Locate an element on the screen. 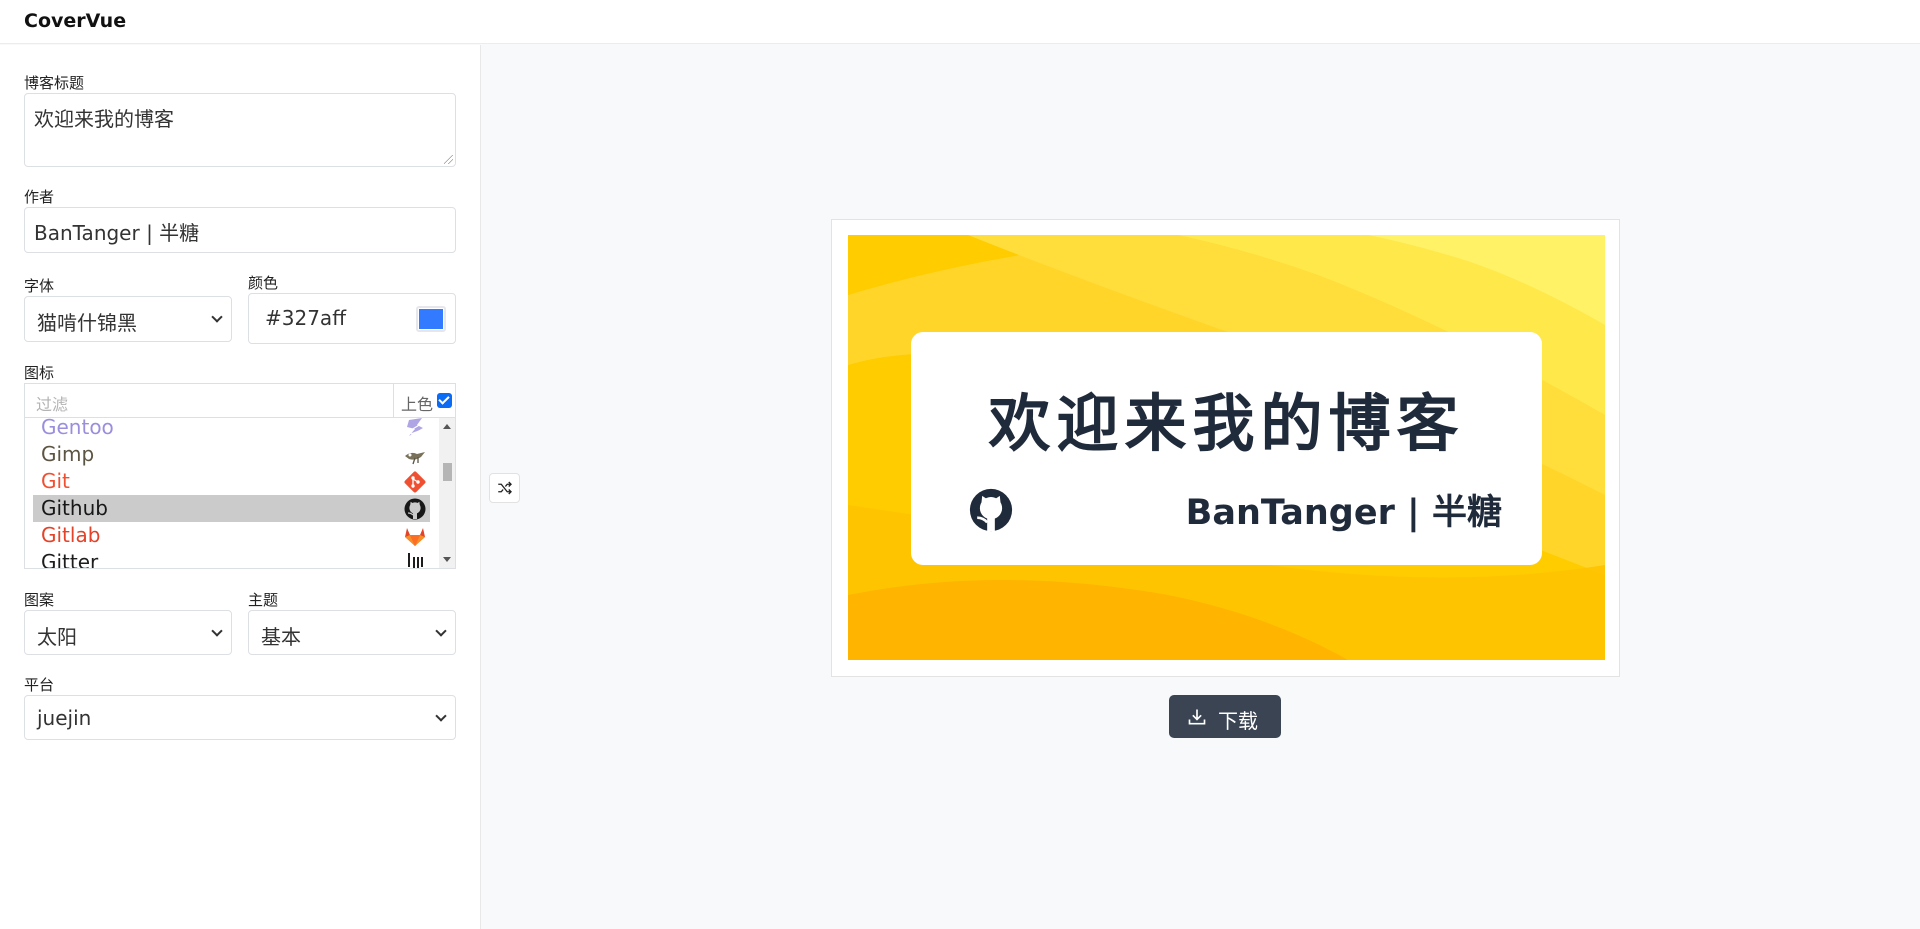 The height and width of the screenshot is (929, 1920). scroll-up-icon is located at coordinates (447, 426).